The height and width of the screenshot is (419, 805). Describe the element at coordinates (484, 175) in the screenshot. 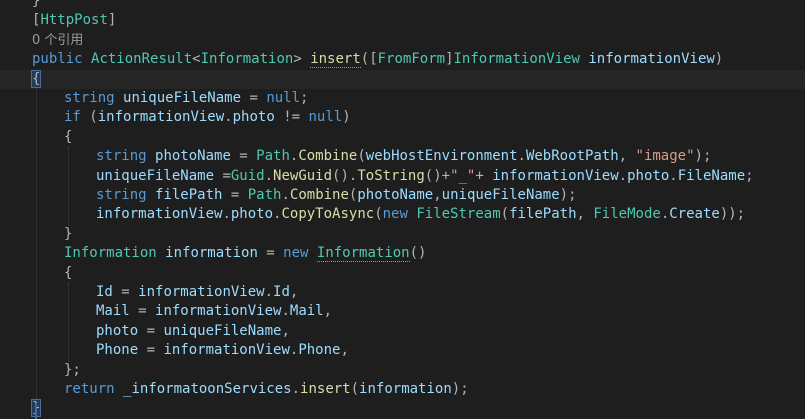

I see `code-token: +` at that location.